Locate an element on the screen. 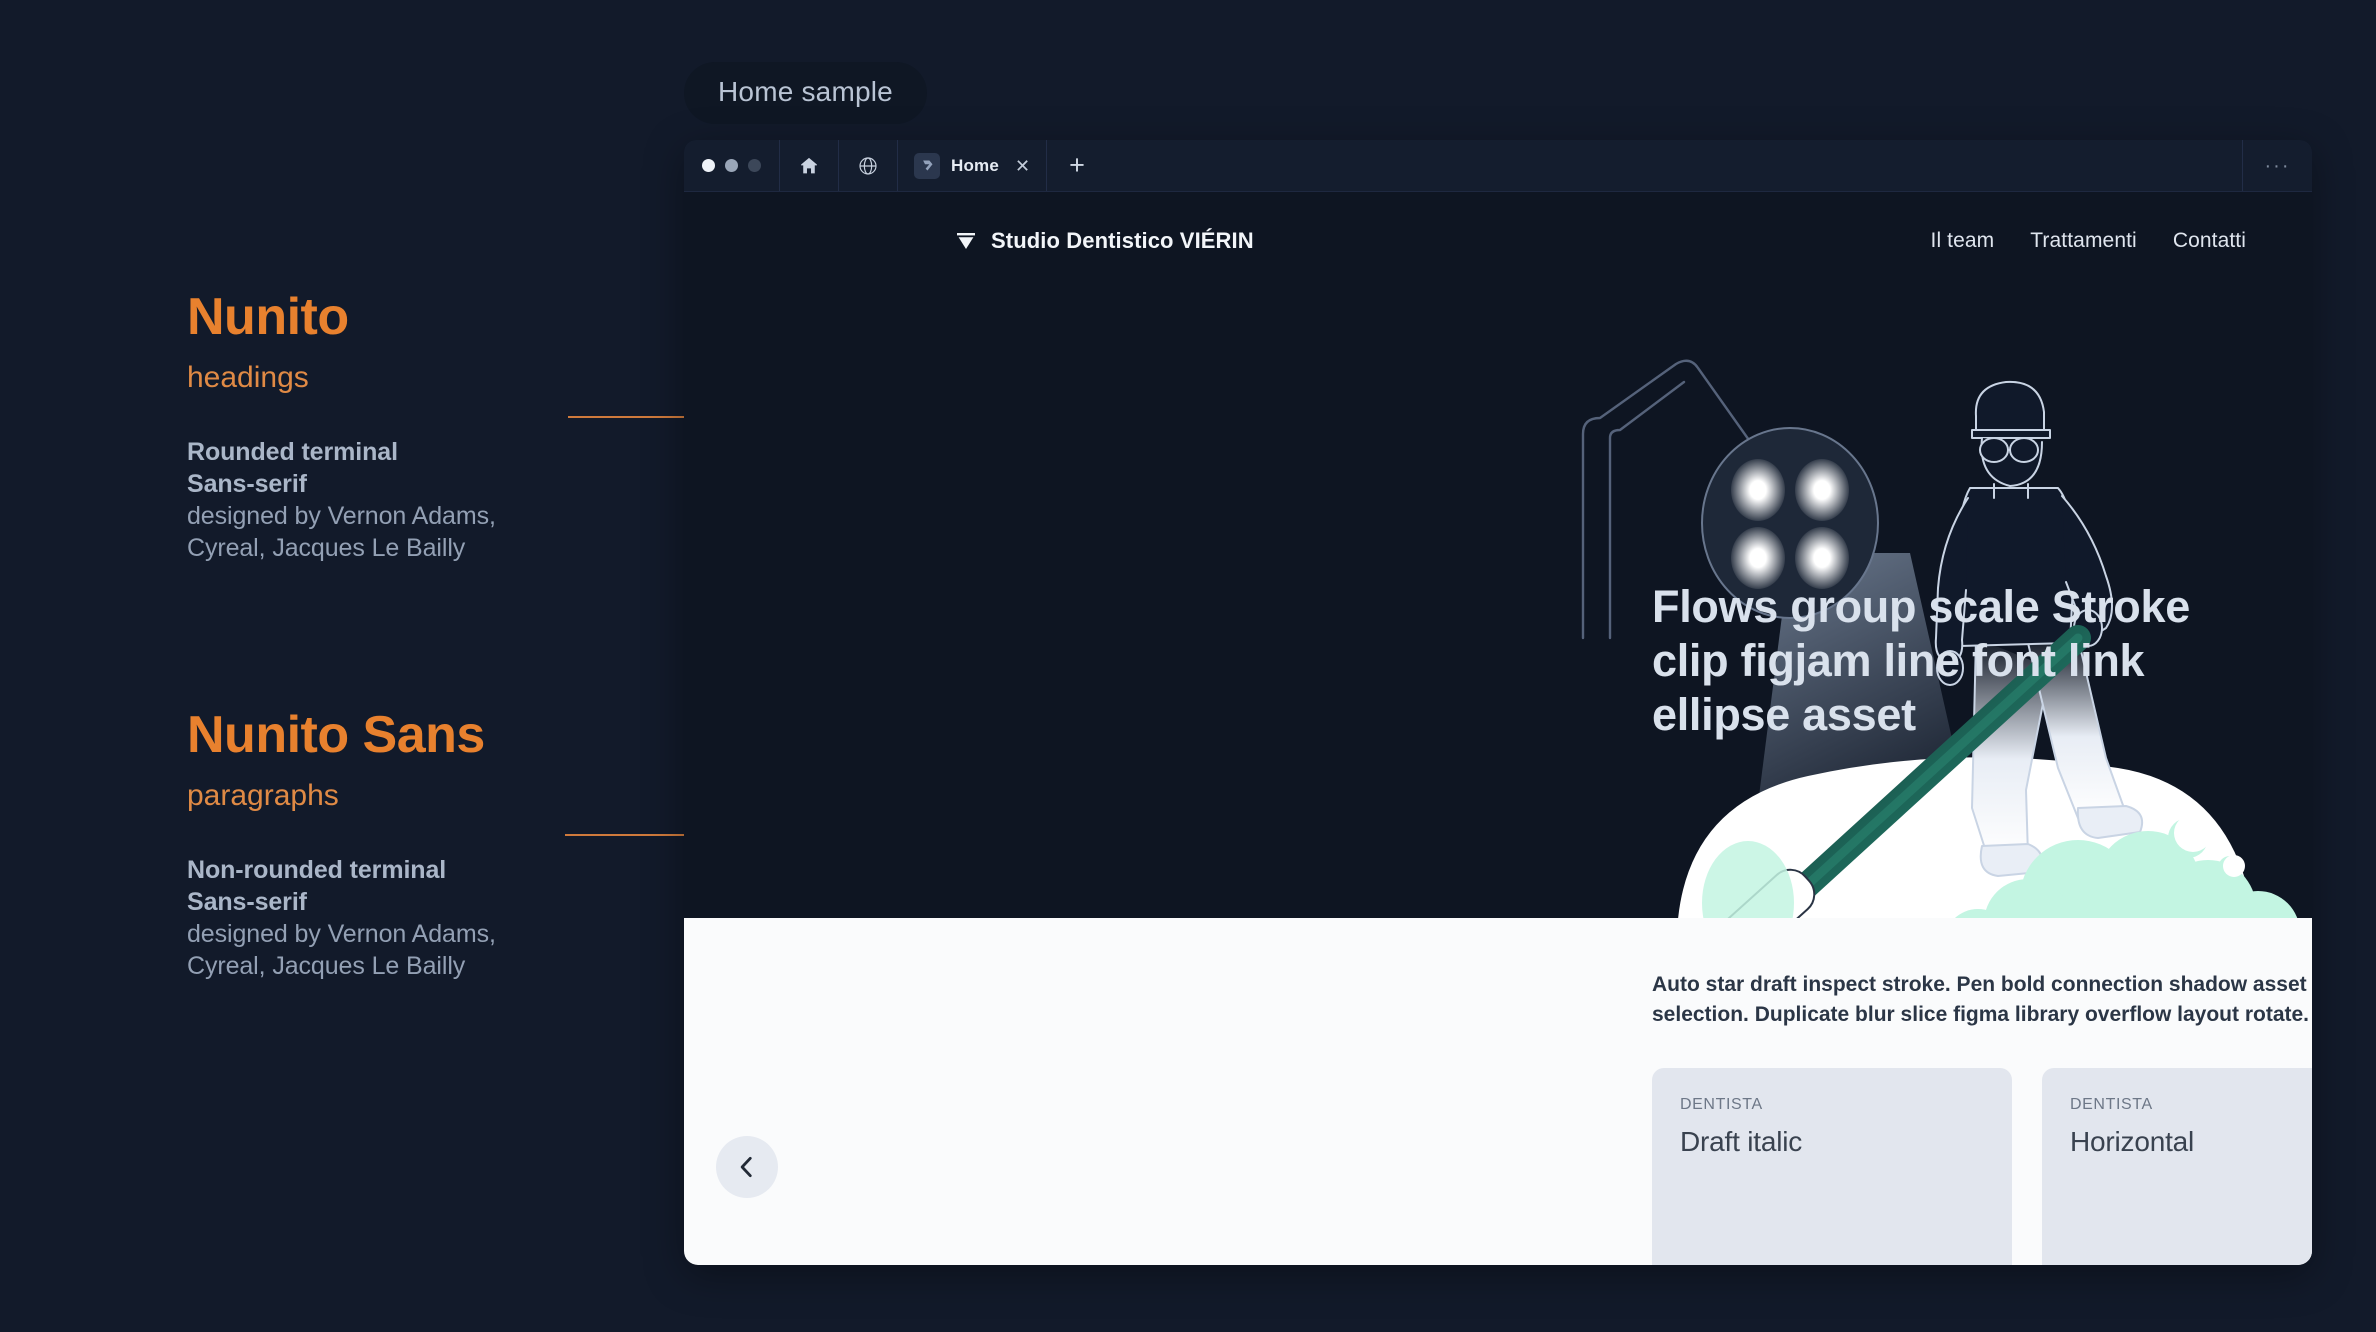  specimen-role: headings is located at coordinates (248, 377).